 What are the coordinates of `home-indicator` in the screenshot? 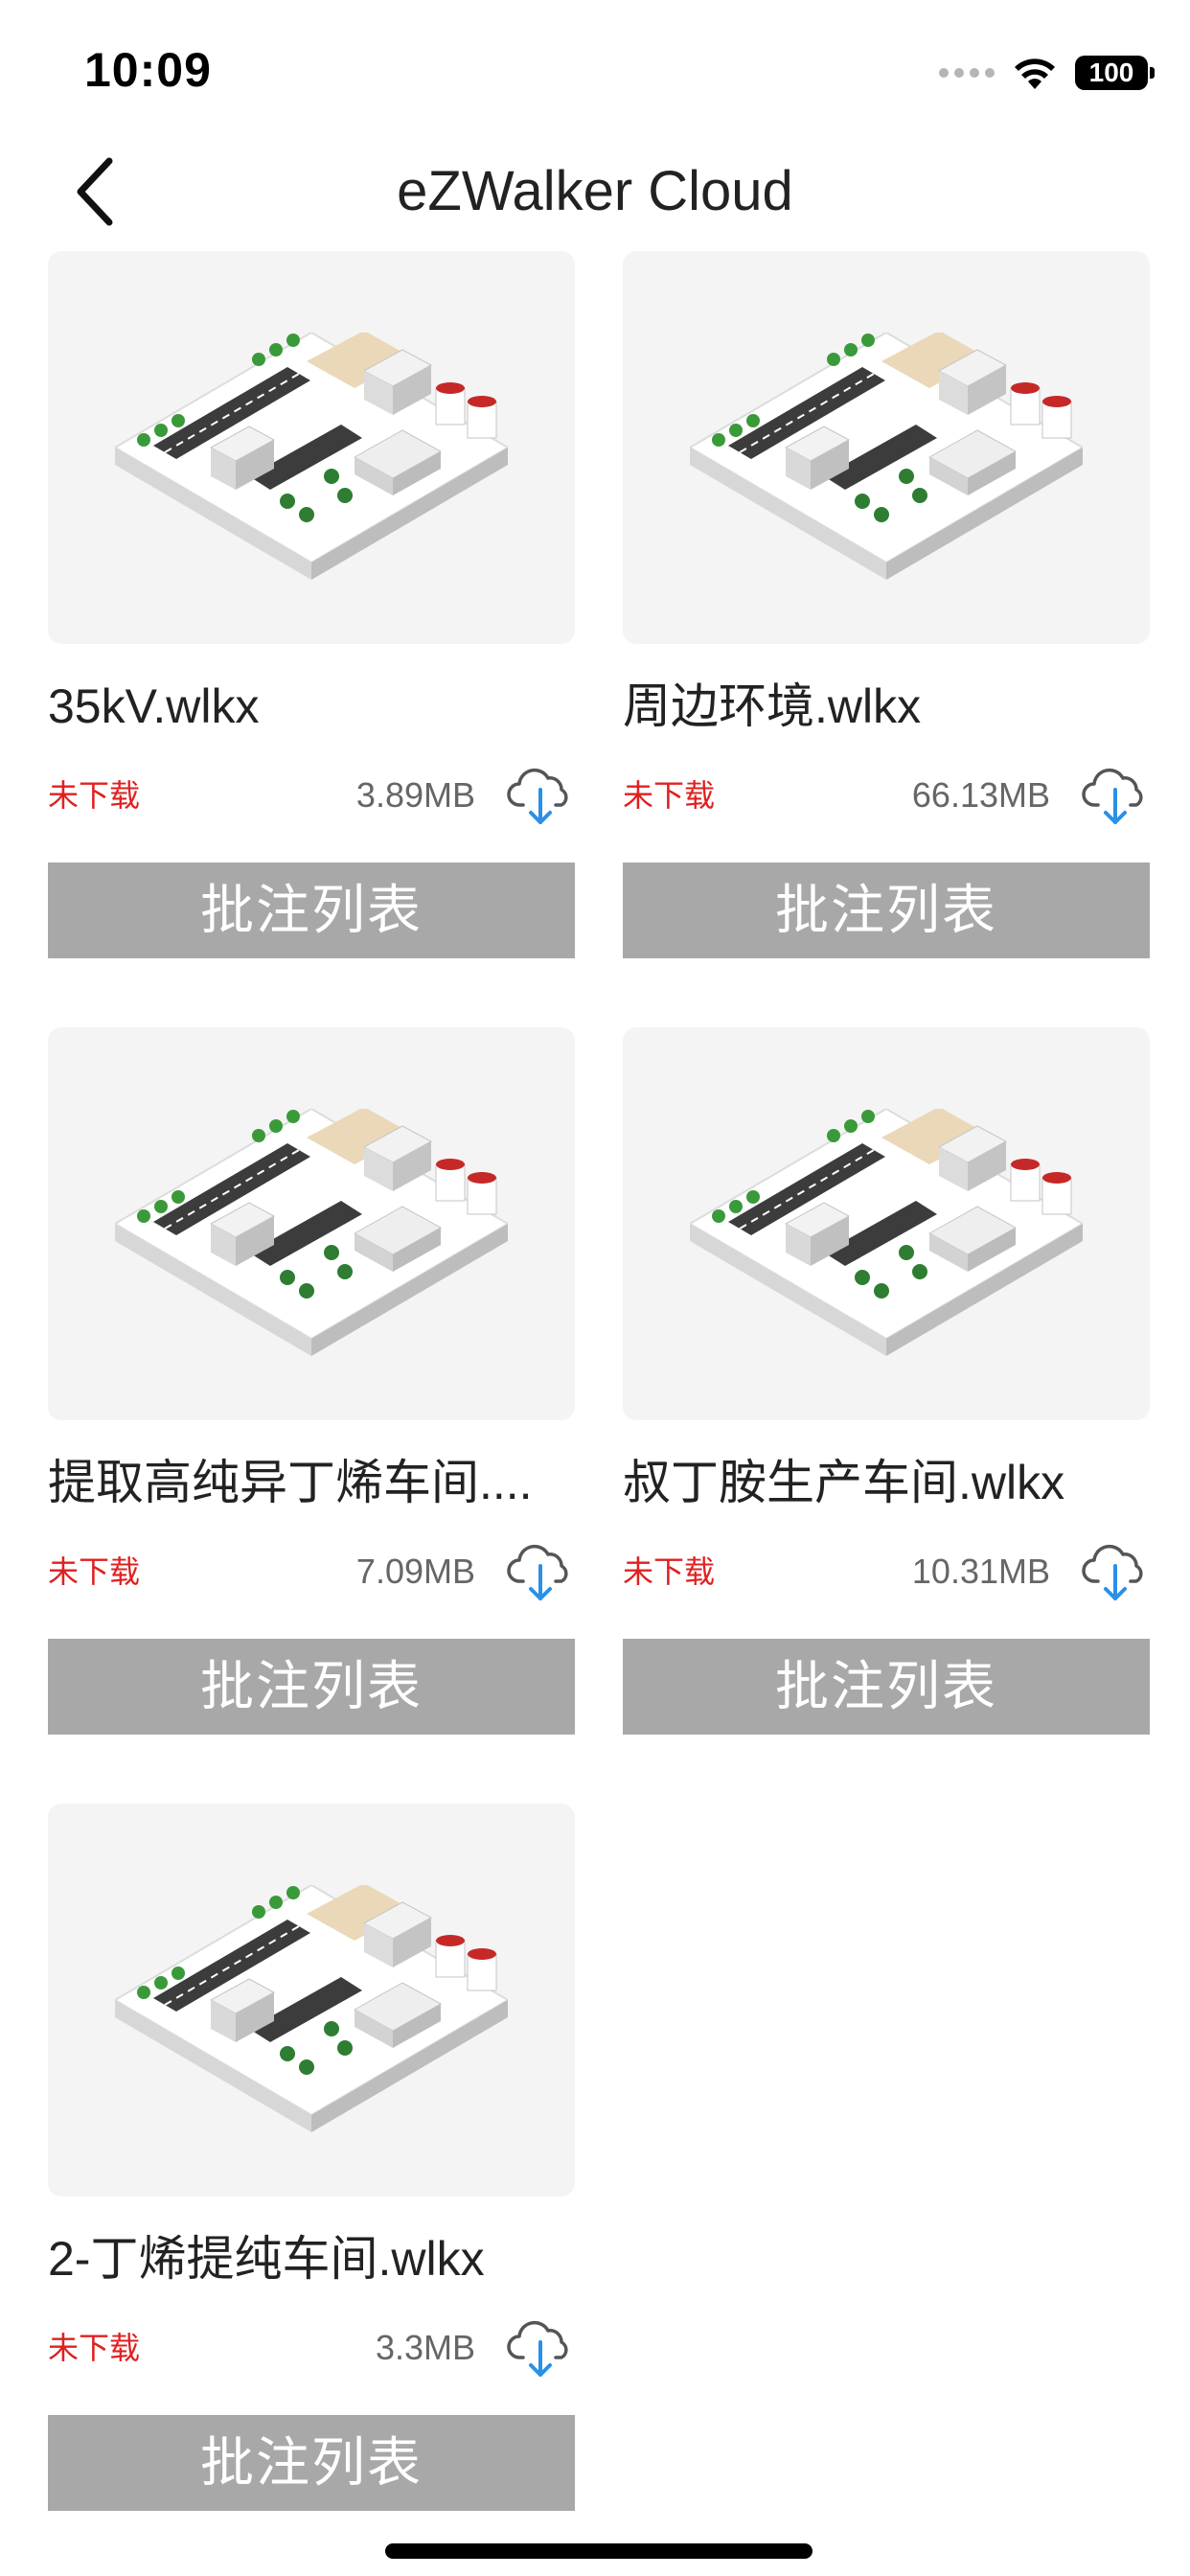 It's located at (599, 2551).